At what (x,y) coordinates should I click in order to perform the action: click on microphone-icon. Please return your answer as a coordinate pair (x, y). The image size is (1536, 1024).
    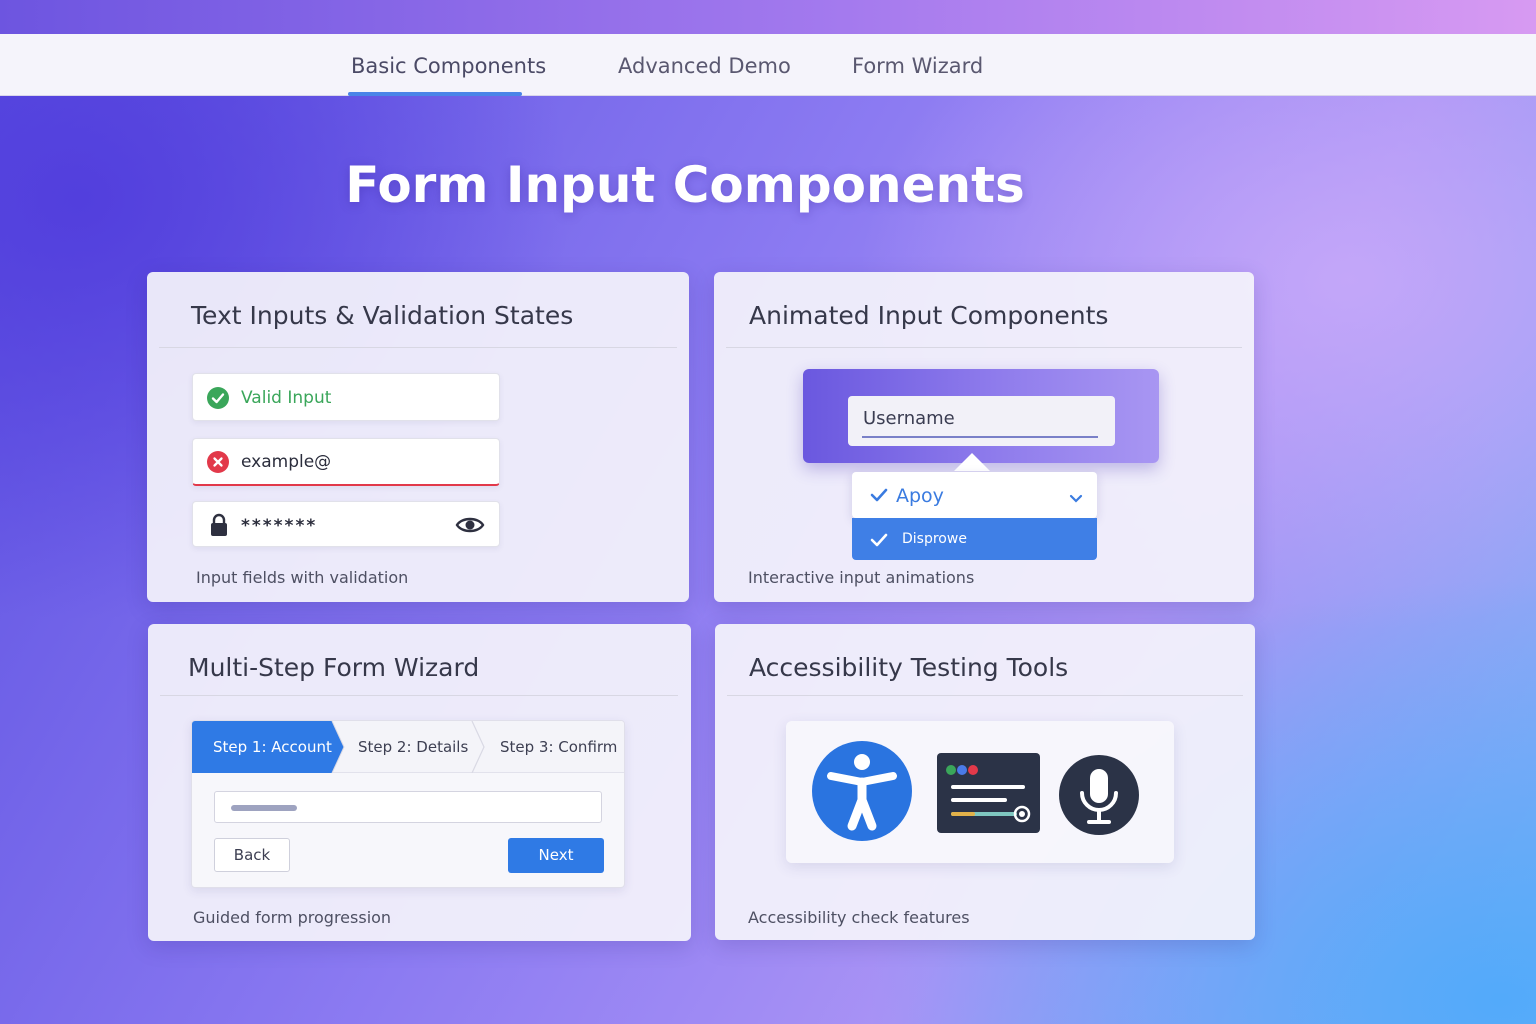
    Looking at the image, I should click on (1099, 797).